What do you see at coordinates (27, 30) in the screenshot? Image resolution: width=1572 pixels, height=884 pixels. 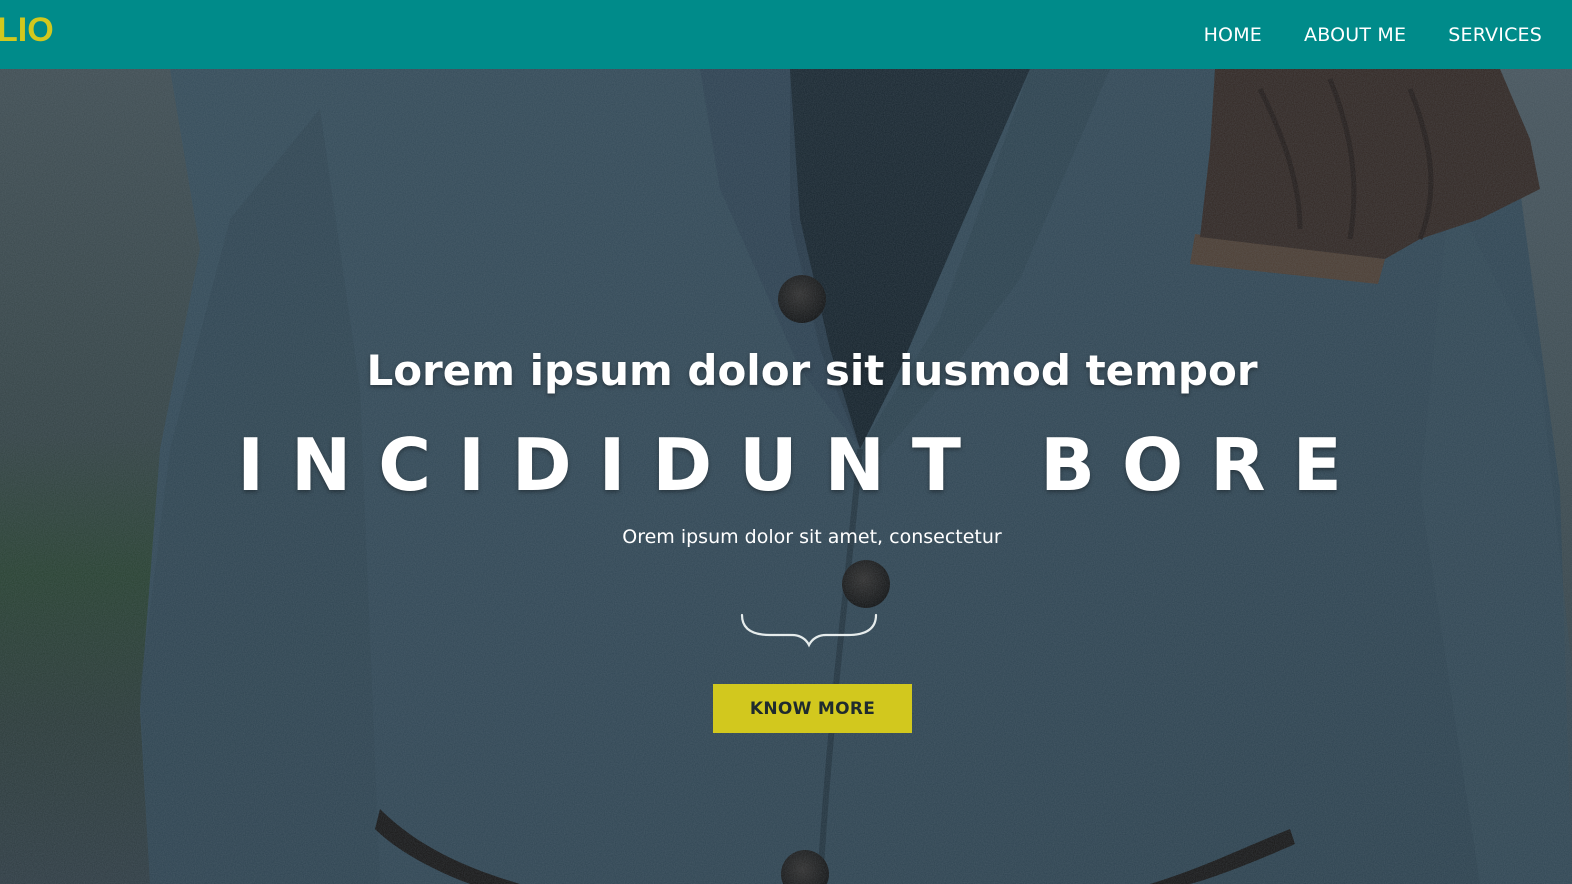 I see `brand-logo: LIO` at bounding box center [27, 30].